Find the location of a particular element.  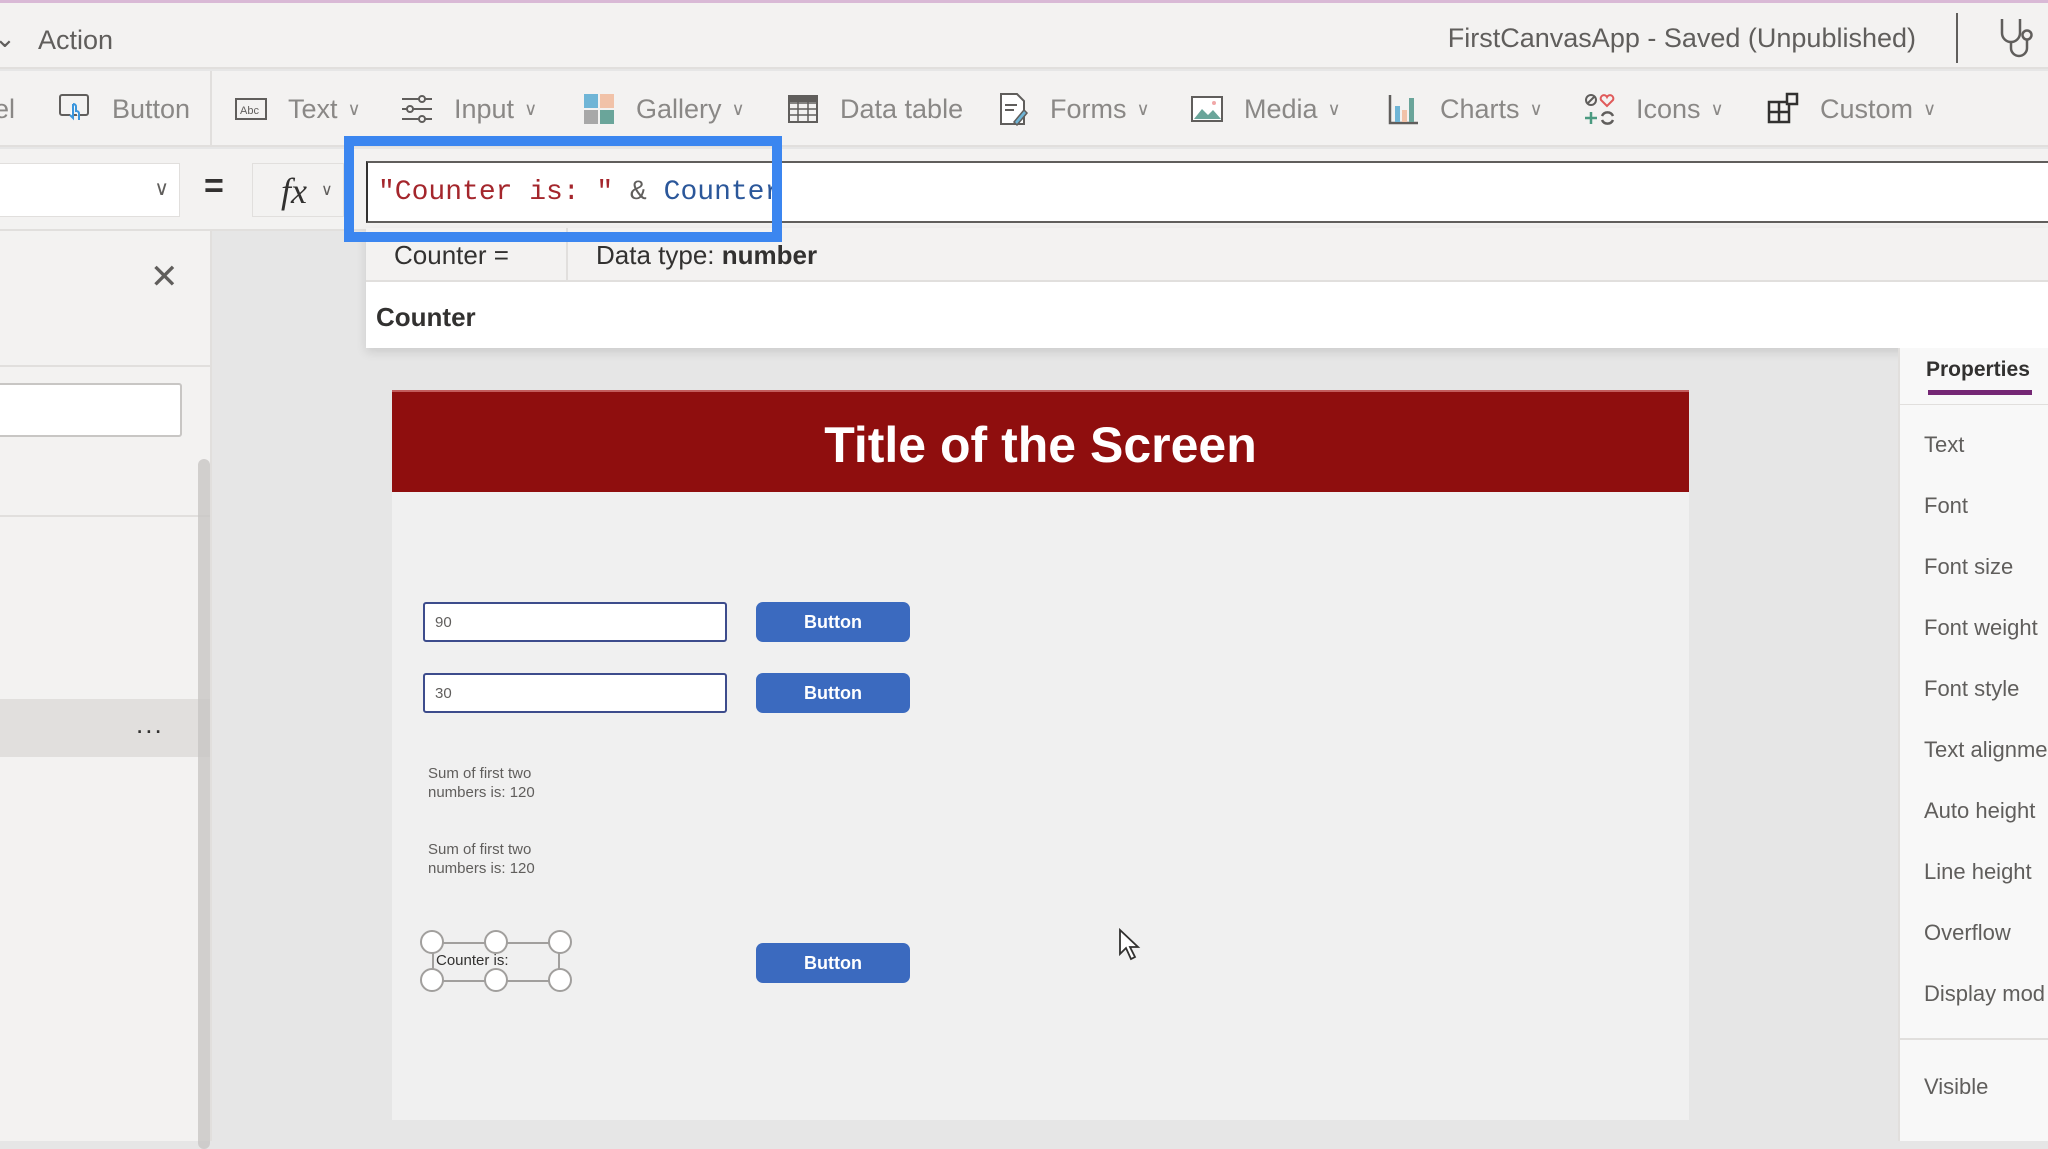

close-icon: ✕ is located at coordinates (164, 277).